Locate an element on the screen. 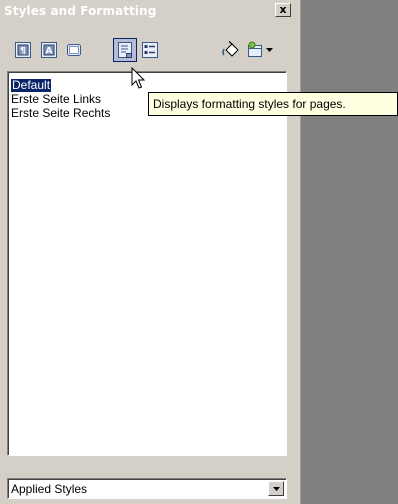 The height and width of the screenshot is (504, 398). style-filter-value: Applied Styles is located at coordinates (49, 489).